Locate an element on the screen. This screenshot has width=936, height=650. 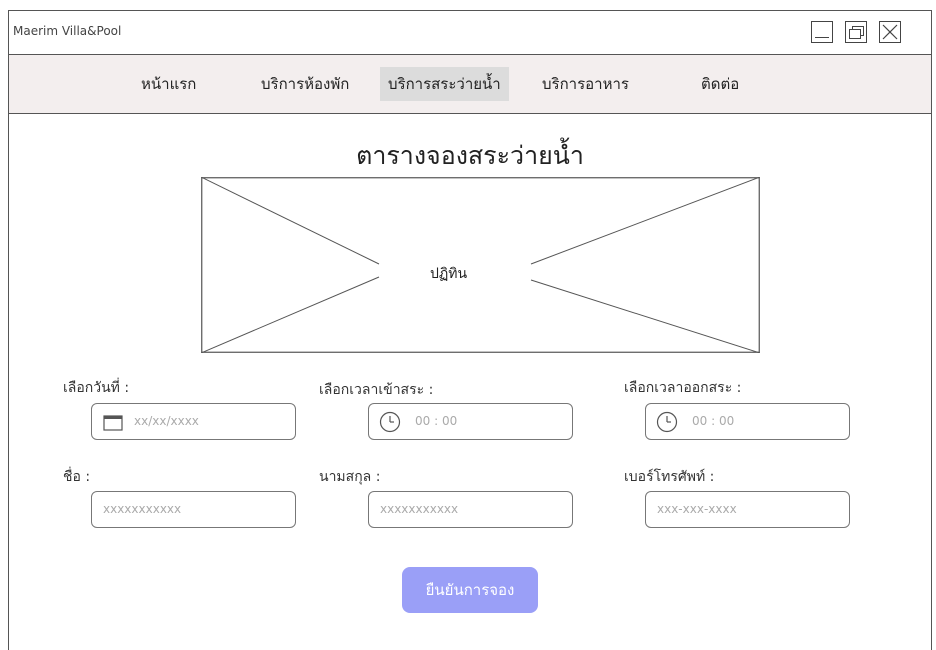
checkout-label: เลือกเวลาออกสระ : is located at coordinates (683, 388).